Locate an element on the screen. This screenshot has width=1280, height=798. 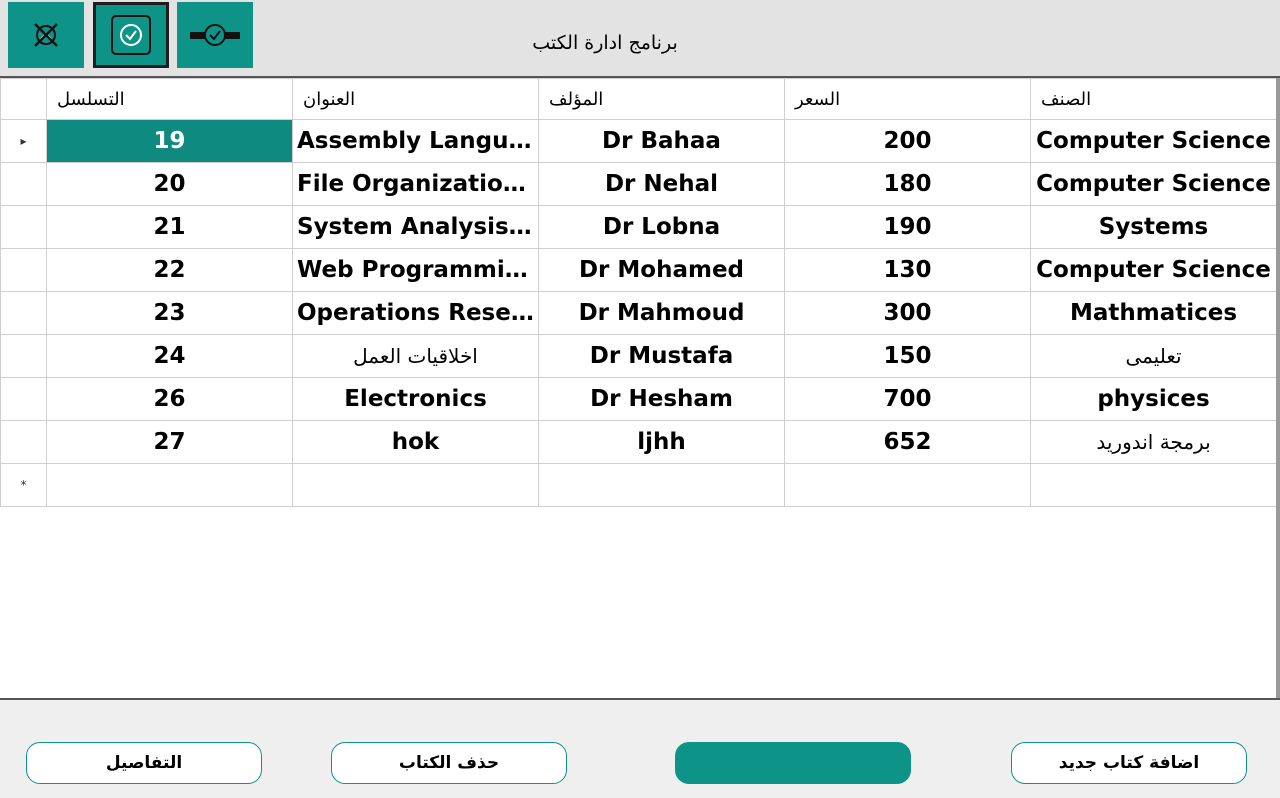
cell-price: 150 is located at coordinates (907, 356).